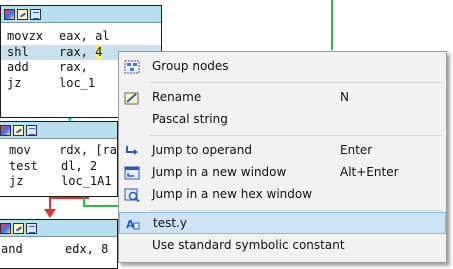  What do you see at coordinates (18, 51) in the screenshot?
I see `mnemonic: shl` at bounding box center [18, 51].